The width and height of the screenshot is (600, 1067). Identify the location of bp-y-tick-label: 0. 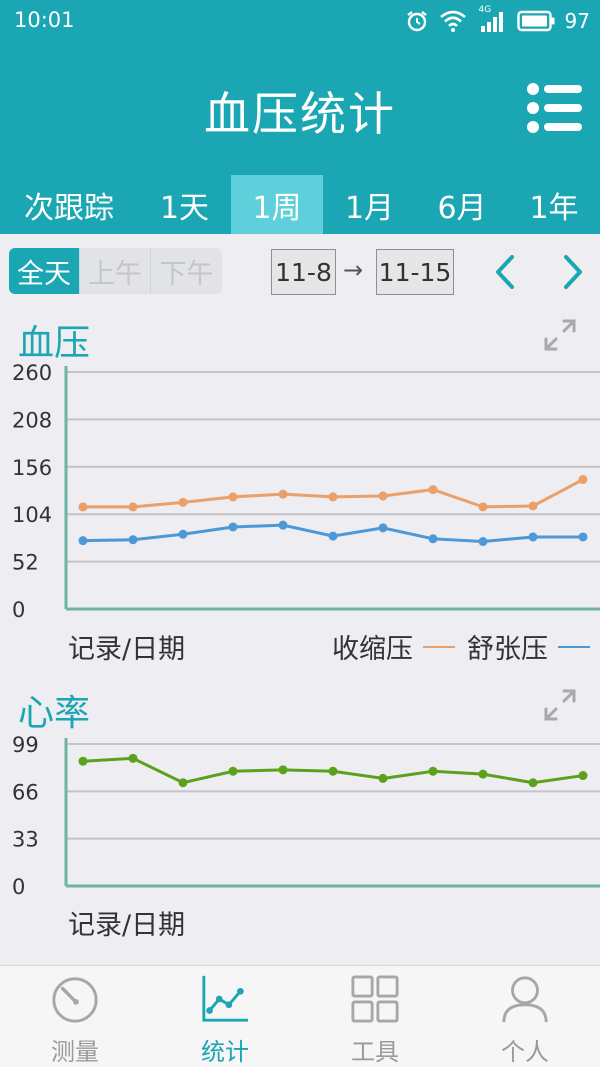
(18, 610).